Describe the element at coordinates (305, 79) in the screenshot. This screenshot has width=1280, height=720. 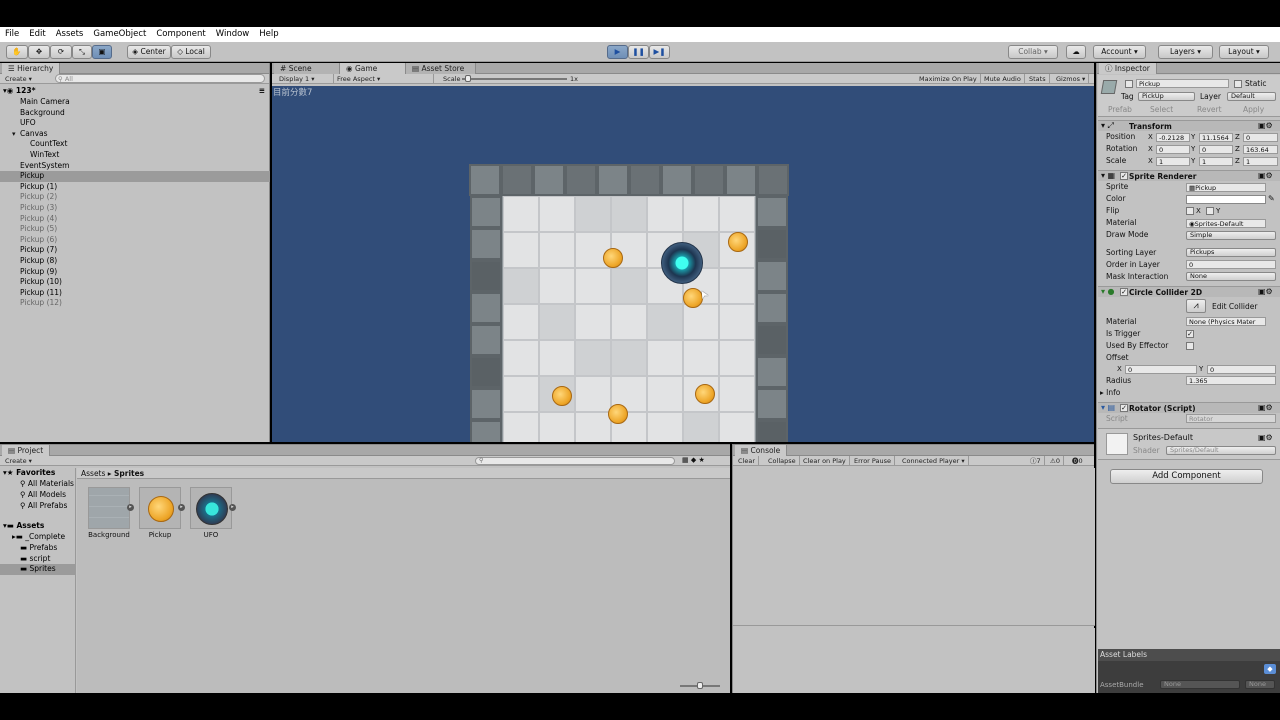
I see `display-select: Display 1 ▾` at that location.